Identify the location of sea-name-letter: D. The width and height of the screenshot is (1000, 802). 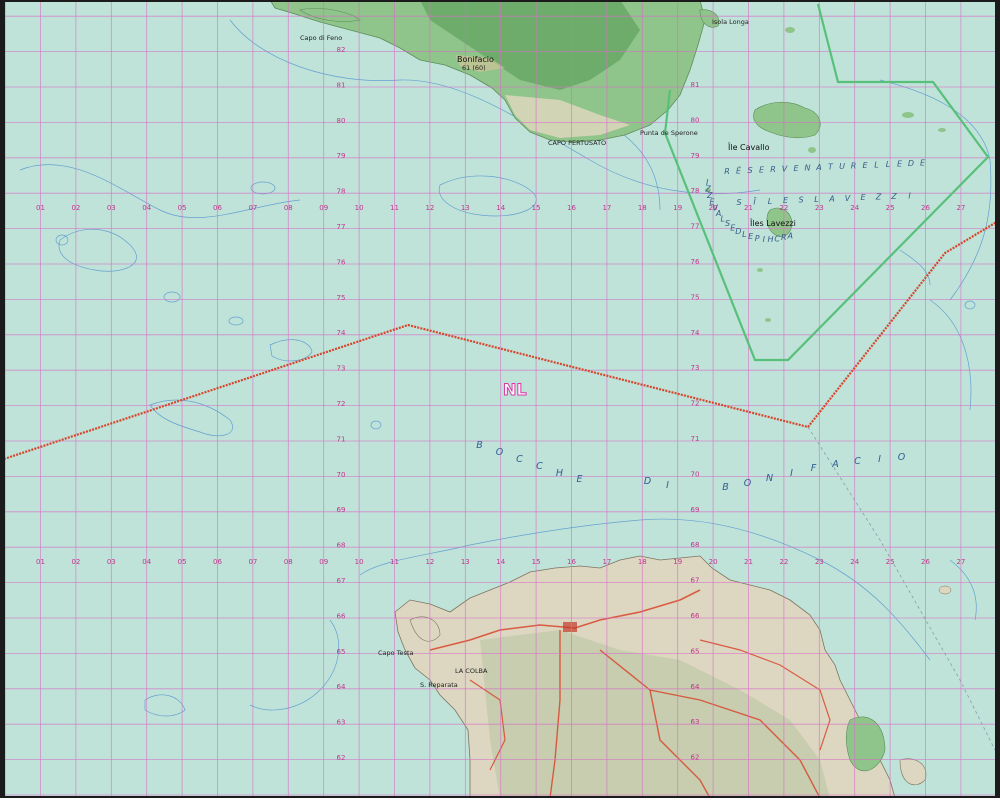
(648, 481).